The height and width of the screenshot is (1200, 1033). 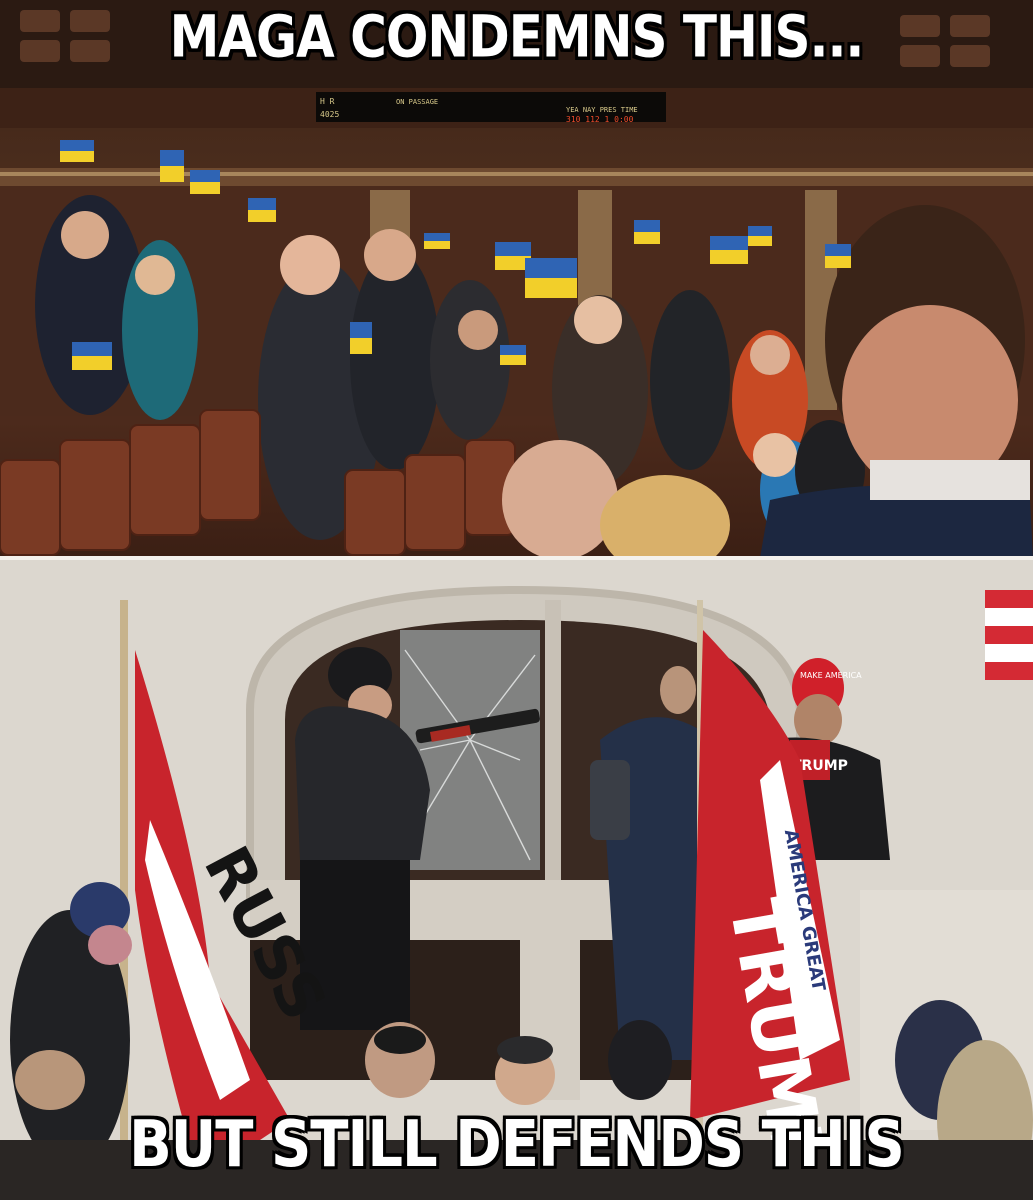 I want to click on bottom-caption: BUT STILL DEFENDS THIS, so click(x=517, y=1144).